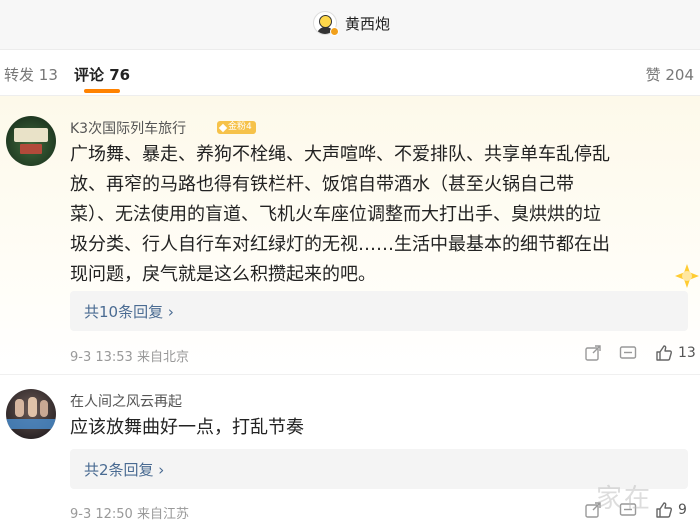  I want to click on page-title: 黄西炮, so click(367, 23).